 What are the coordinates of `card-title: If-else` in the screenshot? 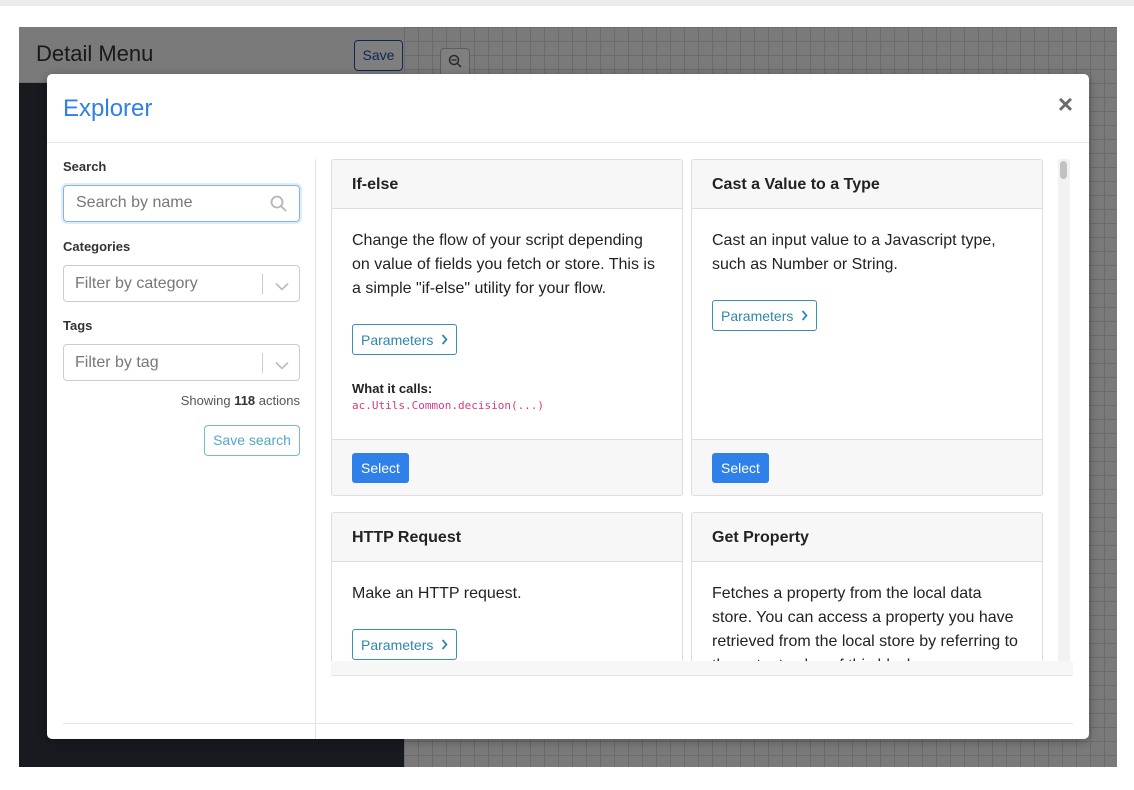 It's located at (507, 184).